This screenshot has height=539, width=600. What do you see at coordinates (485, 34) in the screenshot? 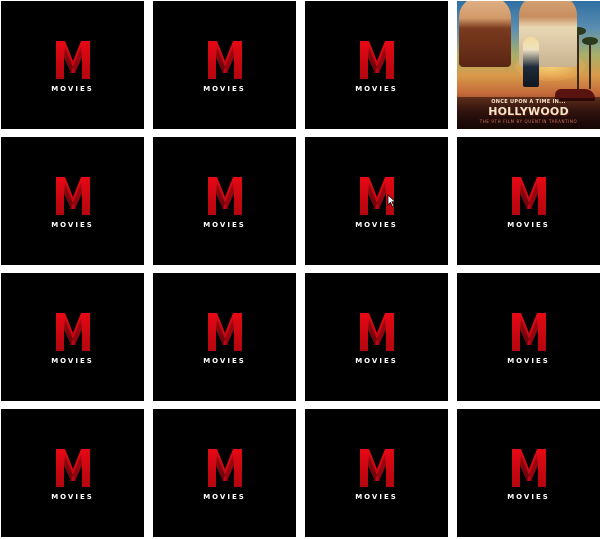
I see `poster-figure-left` at bounding box center [485, 34].